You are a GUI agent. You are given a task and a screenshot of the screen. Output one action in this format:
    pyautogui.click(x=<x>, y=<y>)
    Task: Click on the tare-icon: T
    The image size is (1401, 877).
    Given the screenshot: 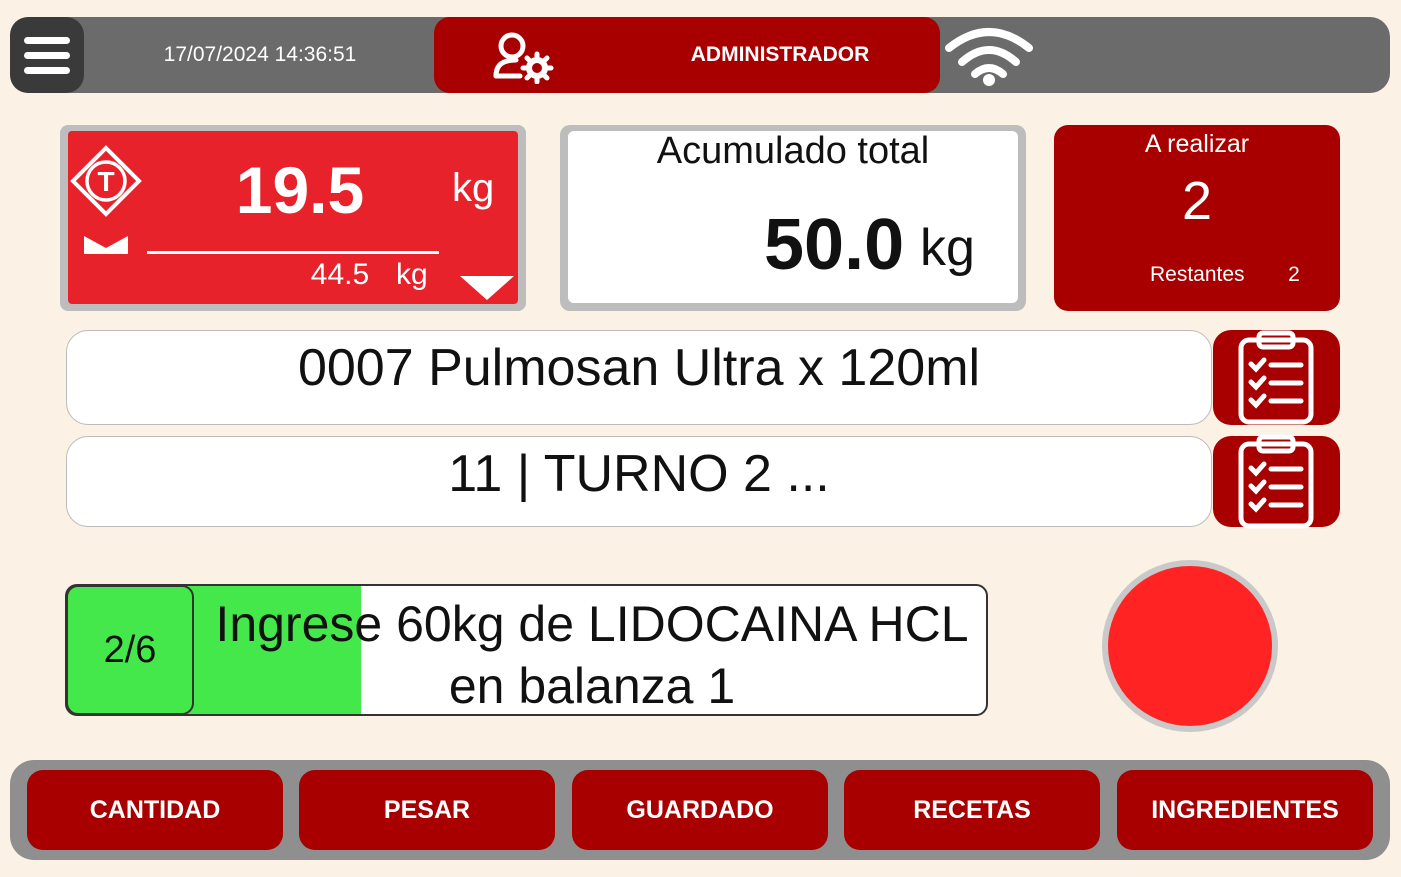 What is the action you would take?
    pyautogui.click(x=106, y=181)
    